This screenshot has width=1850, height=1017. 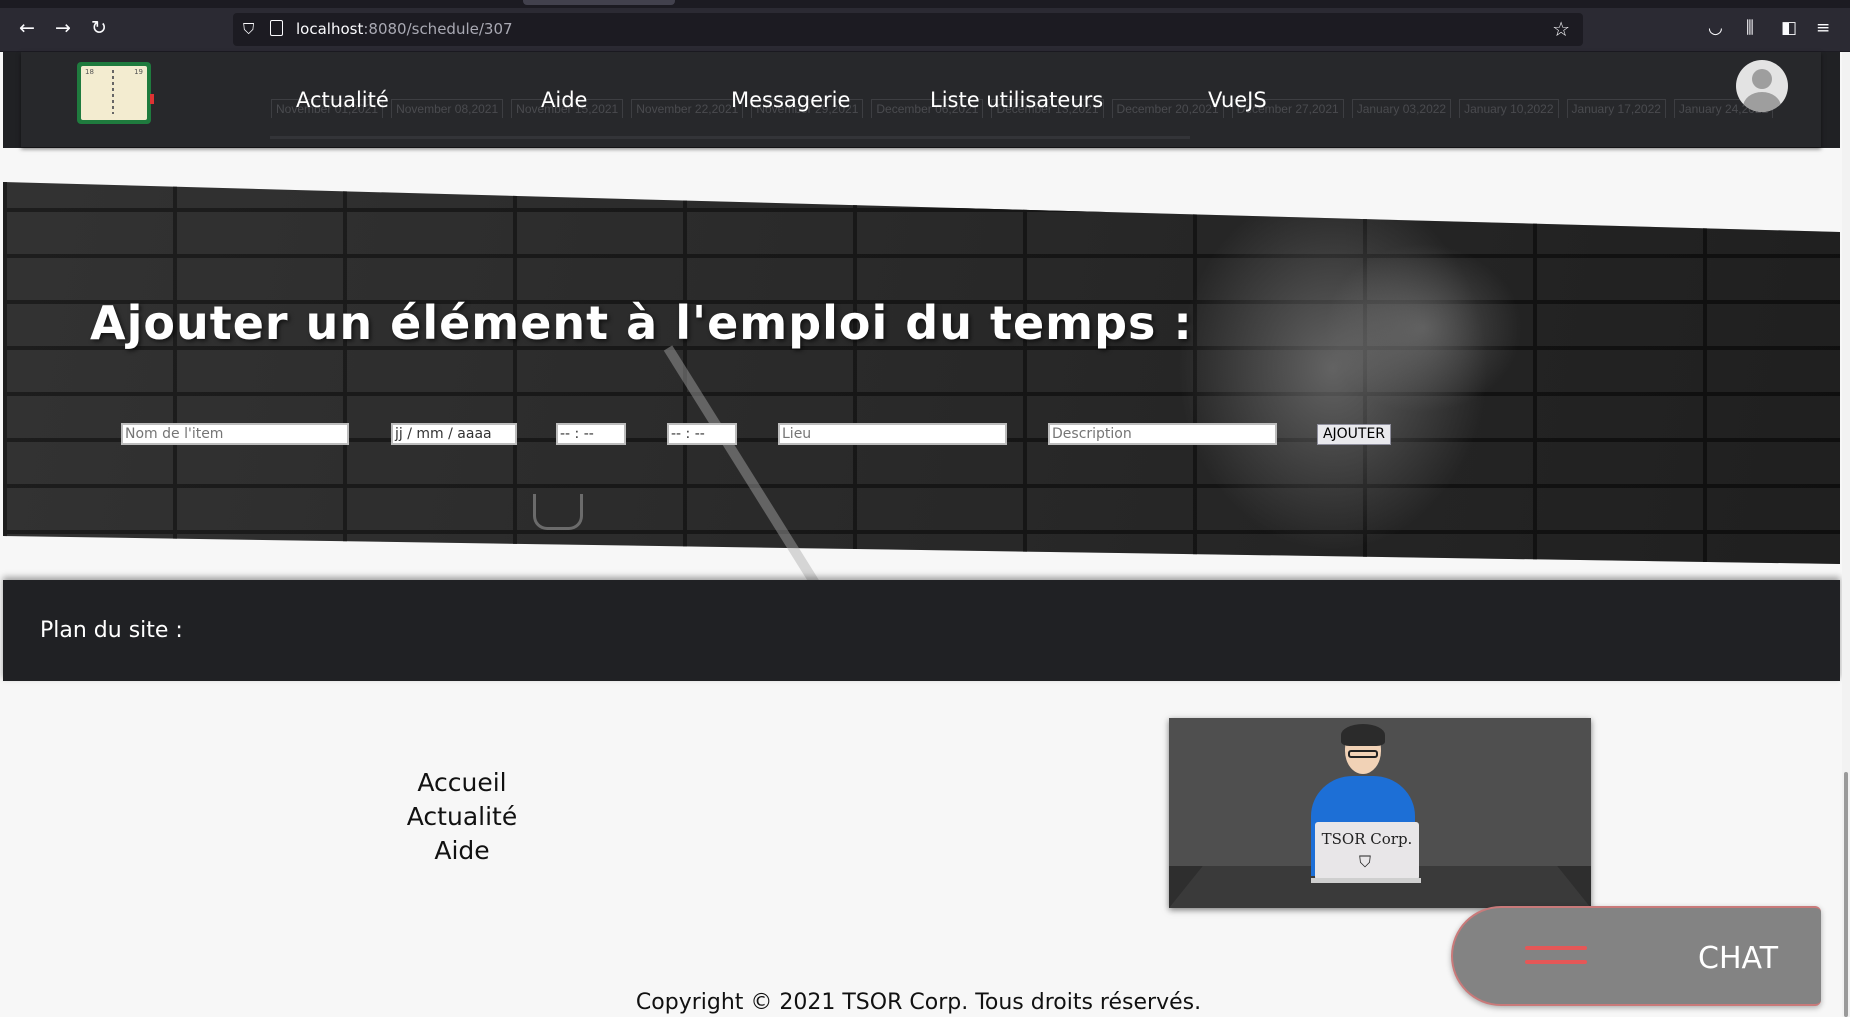 I want to click on logo-number-left: 18, so click(x=89, y=72).